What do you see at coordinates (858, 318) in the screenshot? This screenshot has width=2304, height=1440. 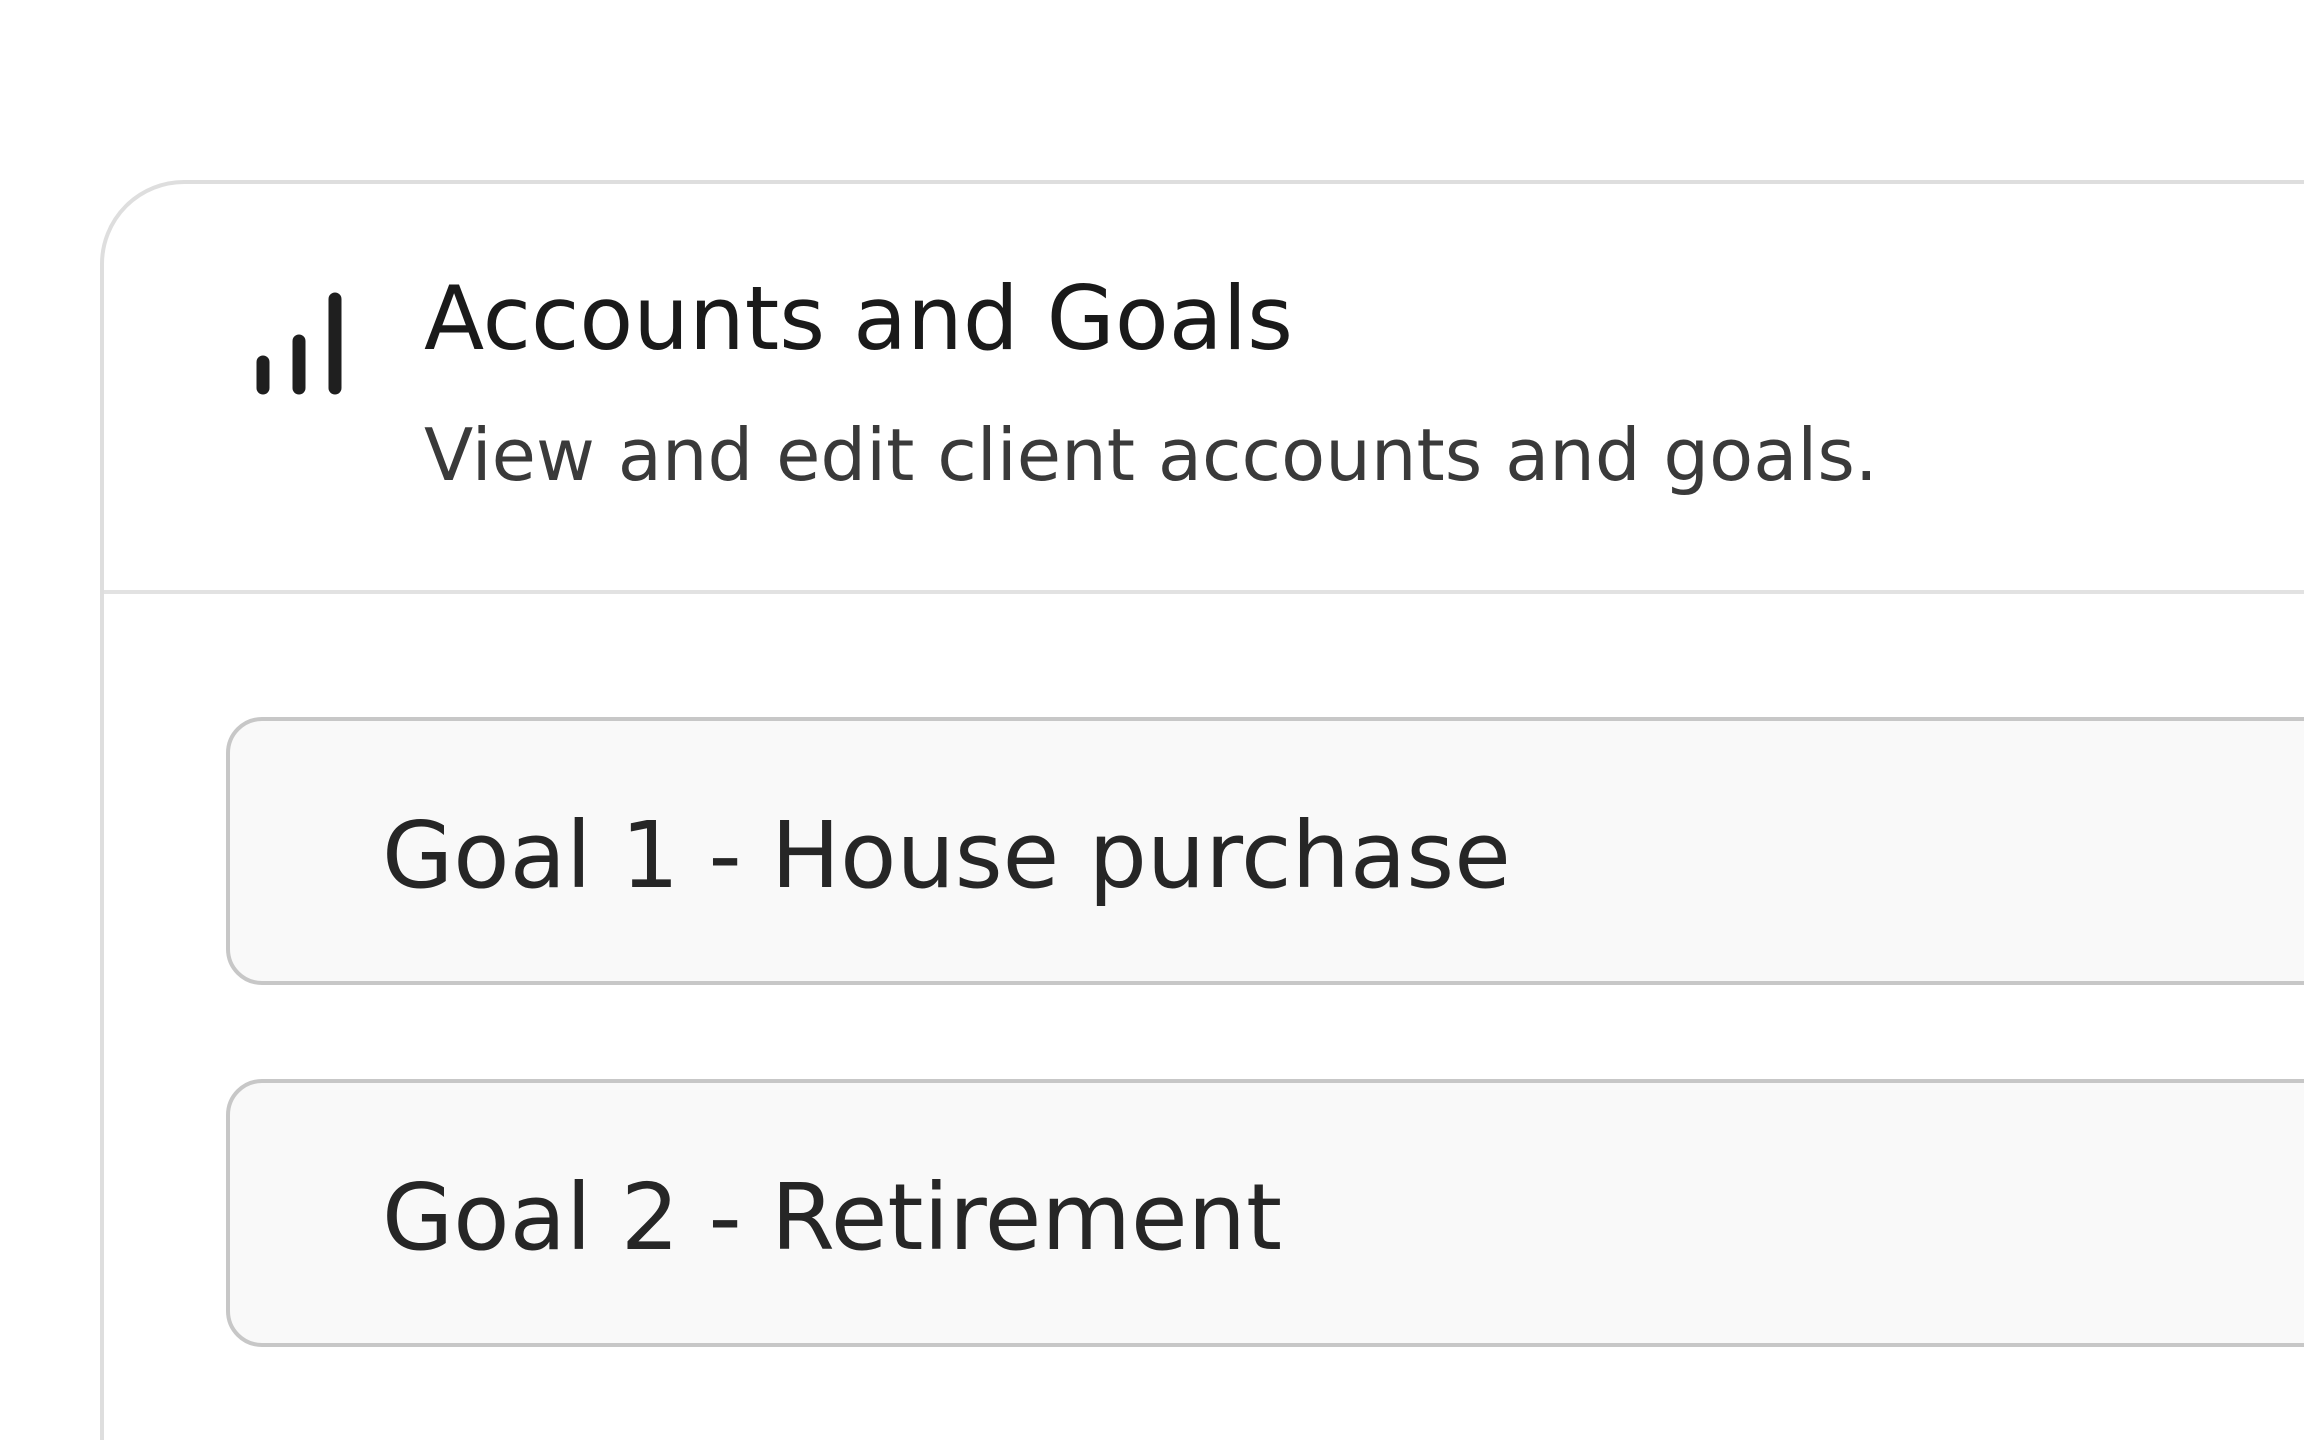 I see `page-title: Accounts and Goals` at bounding box center [858, 318].